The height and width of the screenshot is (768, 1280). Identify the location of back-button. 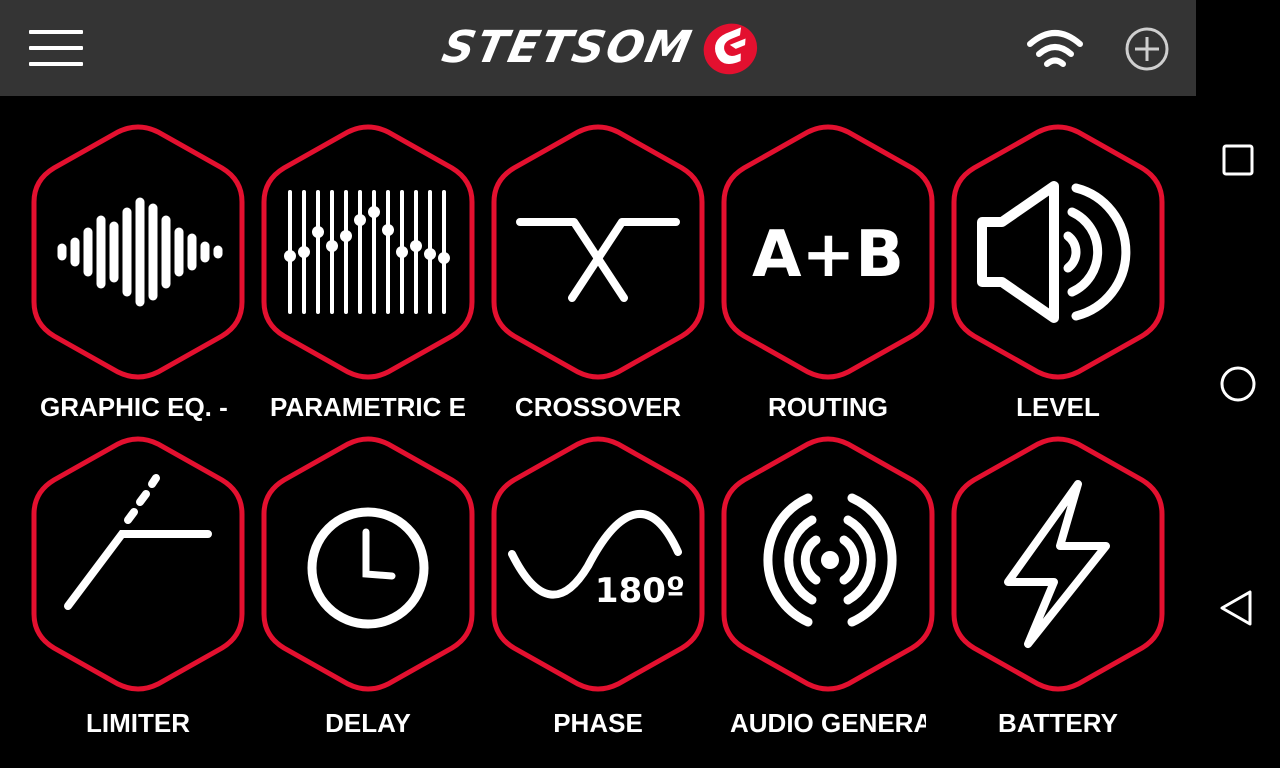
(1238, 608).